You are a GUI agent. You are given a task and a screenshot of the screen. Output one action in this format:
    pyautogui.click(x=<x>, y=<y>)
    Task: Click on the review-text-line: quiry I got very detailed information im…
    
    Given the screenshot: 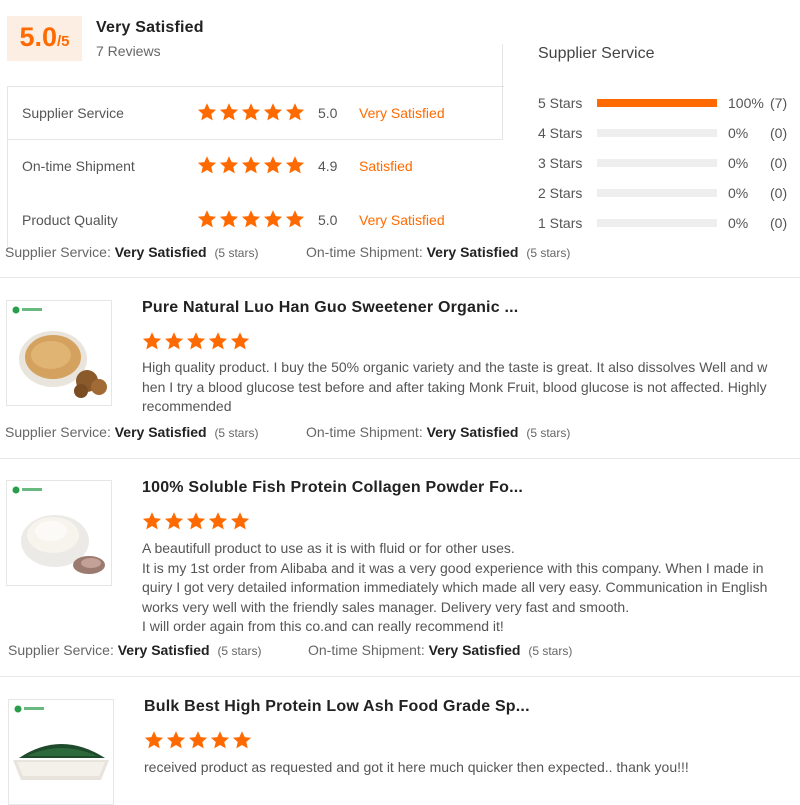 What is the action you would take?
    pyautogui.click(x=455, y=587)
    